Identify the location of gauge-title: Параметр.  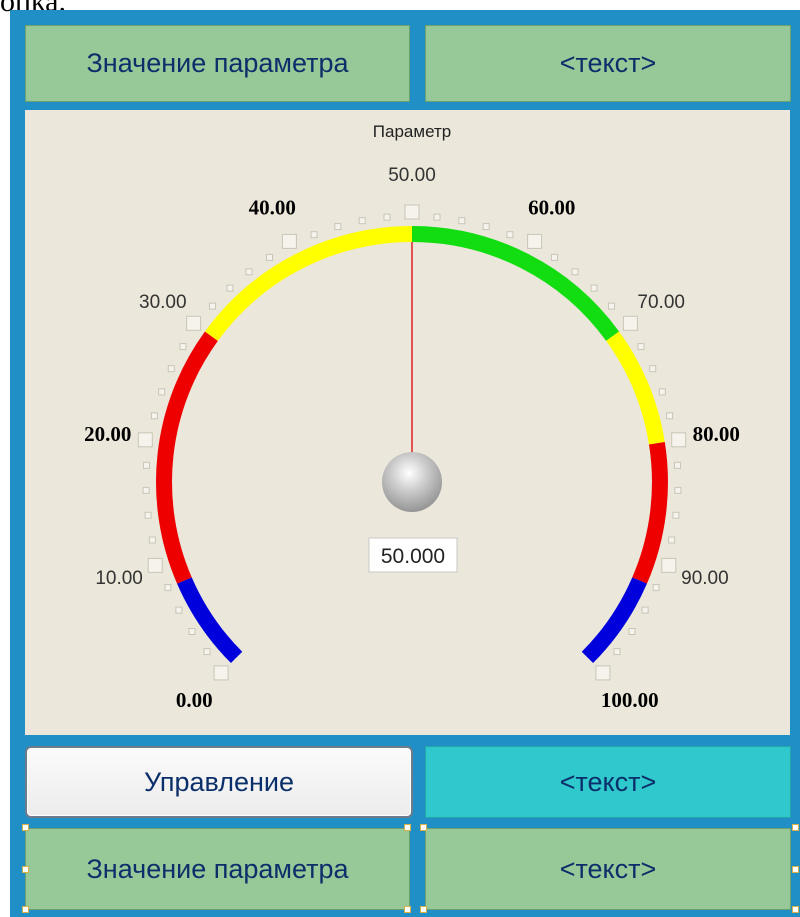
(412, 131).